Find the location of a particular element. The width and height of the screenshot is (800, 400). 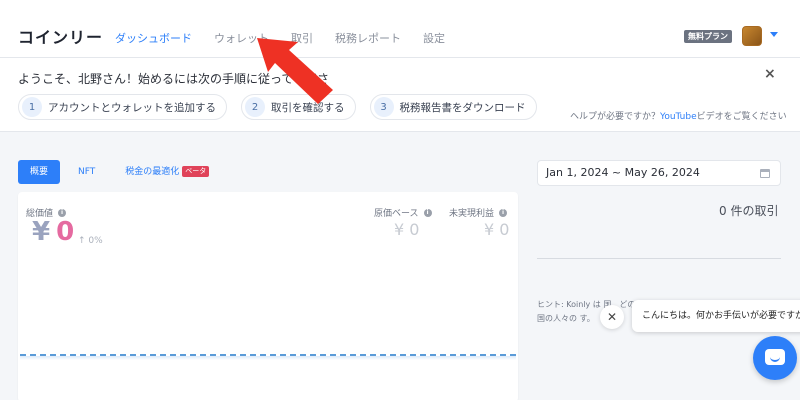

divider is located at coordinates (659, 258).